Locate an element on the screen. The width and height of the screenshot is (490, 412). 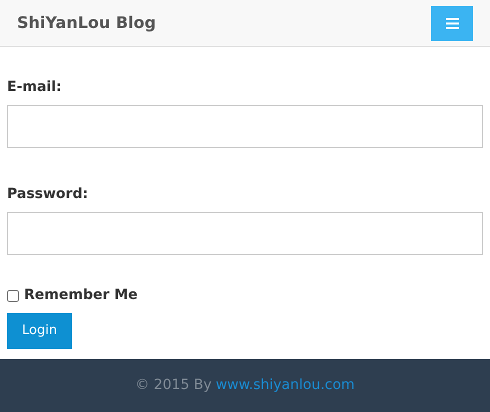
login-button: Login is located at coordinates (39, 331).